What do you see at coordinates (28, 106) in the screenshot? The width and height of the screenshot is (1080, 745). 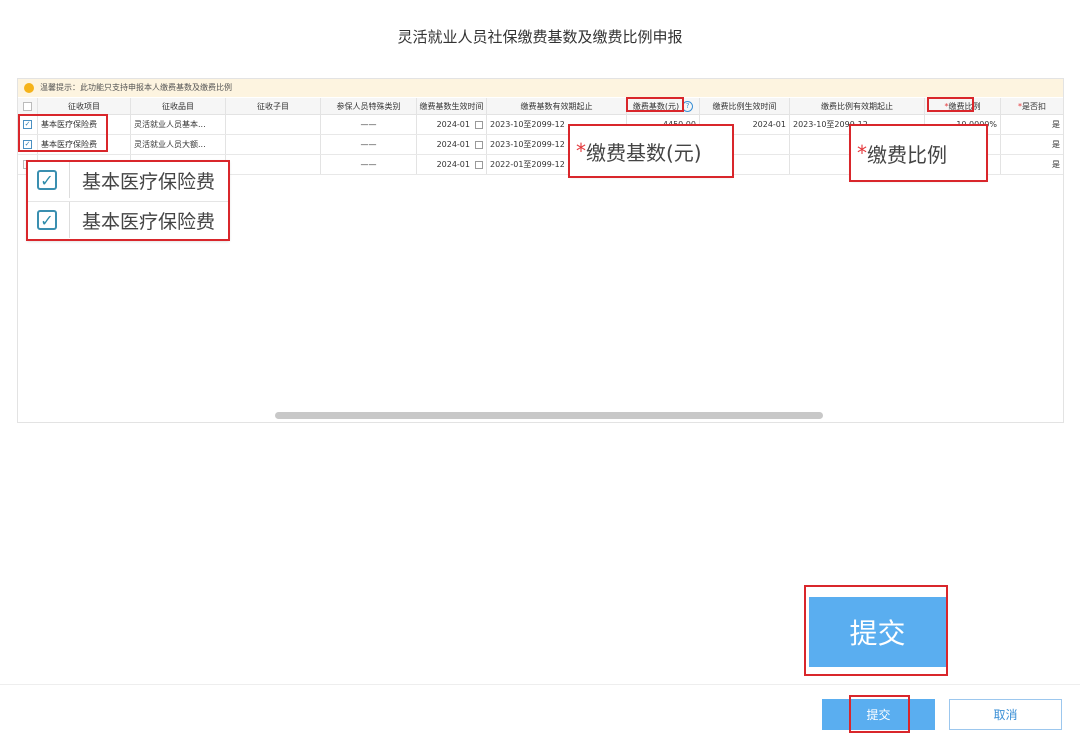 I see `select-all-checkbox` at bounding box center [28, 106].